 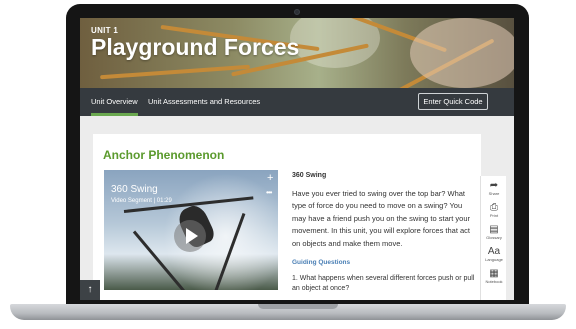 I want to click on tab-unit-overview: Unit Overview, so click(x=114, y=102).